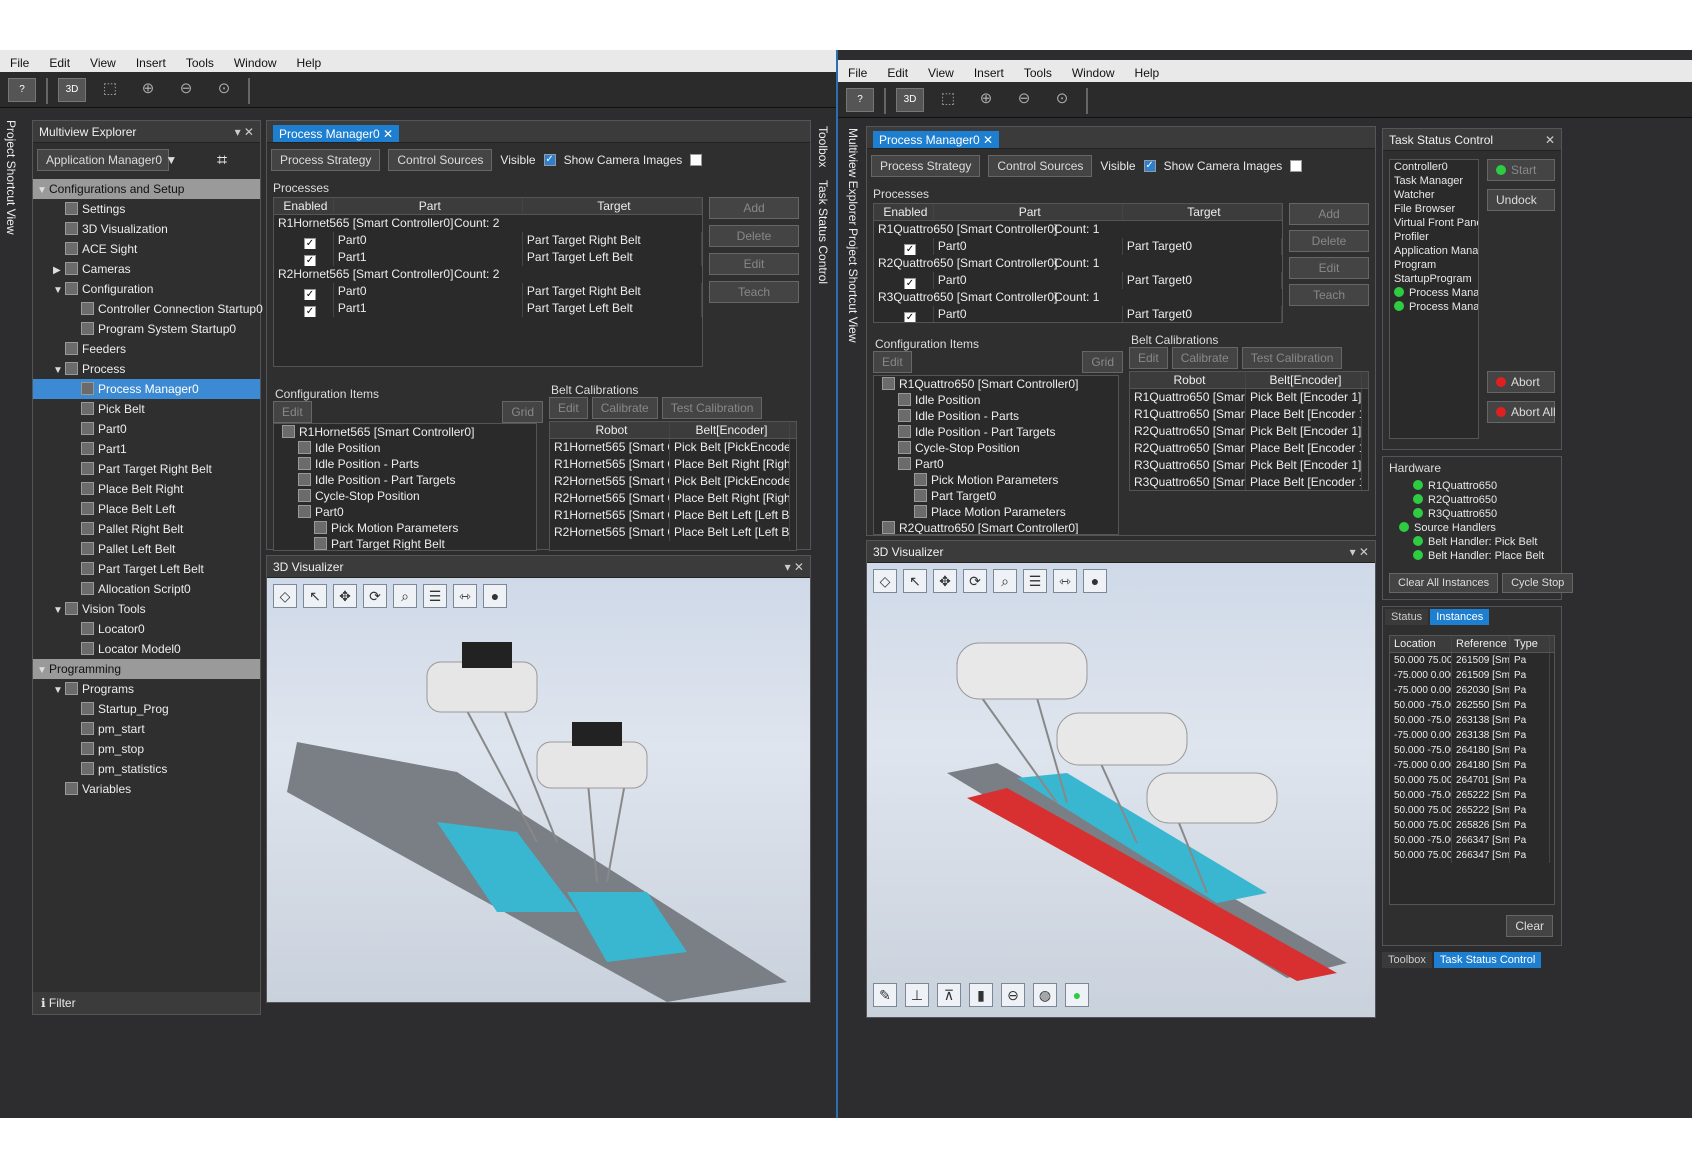  Describe the element at coordinates (945, 581) in the screenshot. I see `pan-icon: ✥` at that location.